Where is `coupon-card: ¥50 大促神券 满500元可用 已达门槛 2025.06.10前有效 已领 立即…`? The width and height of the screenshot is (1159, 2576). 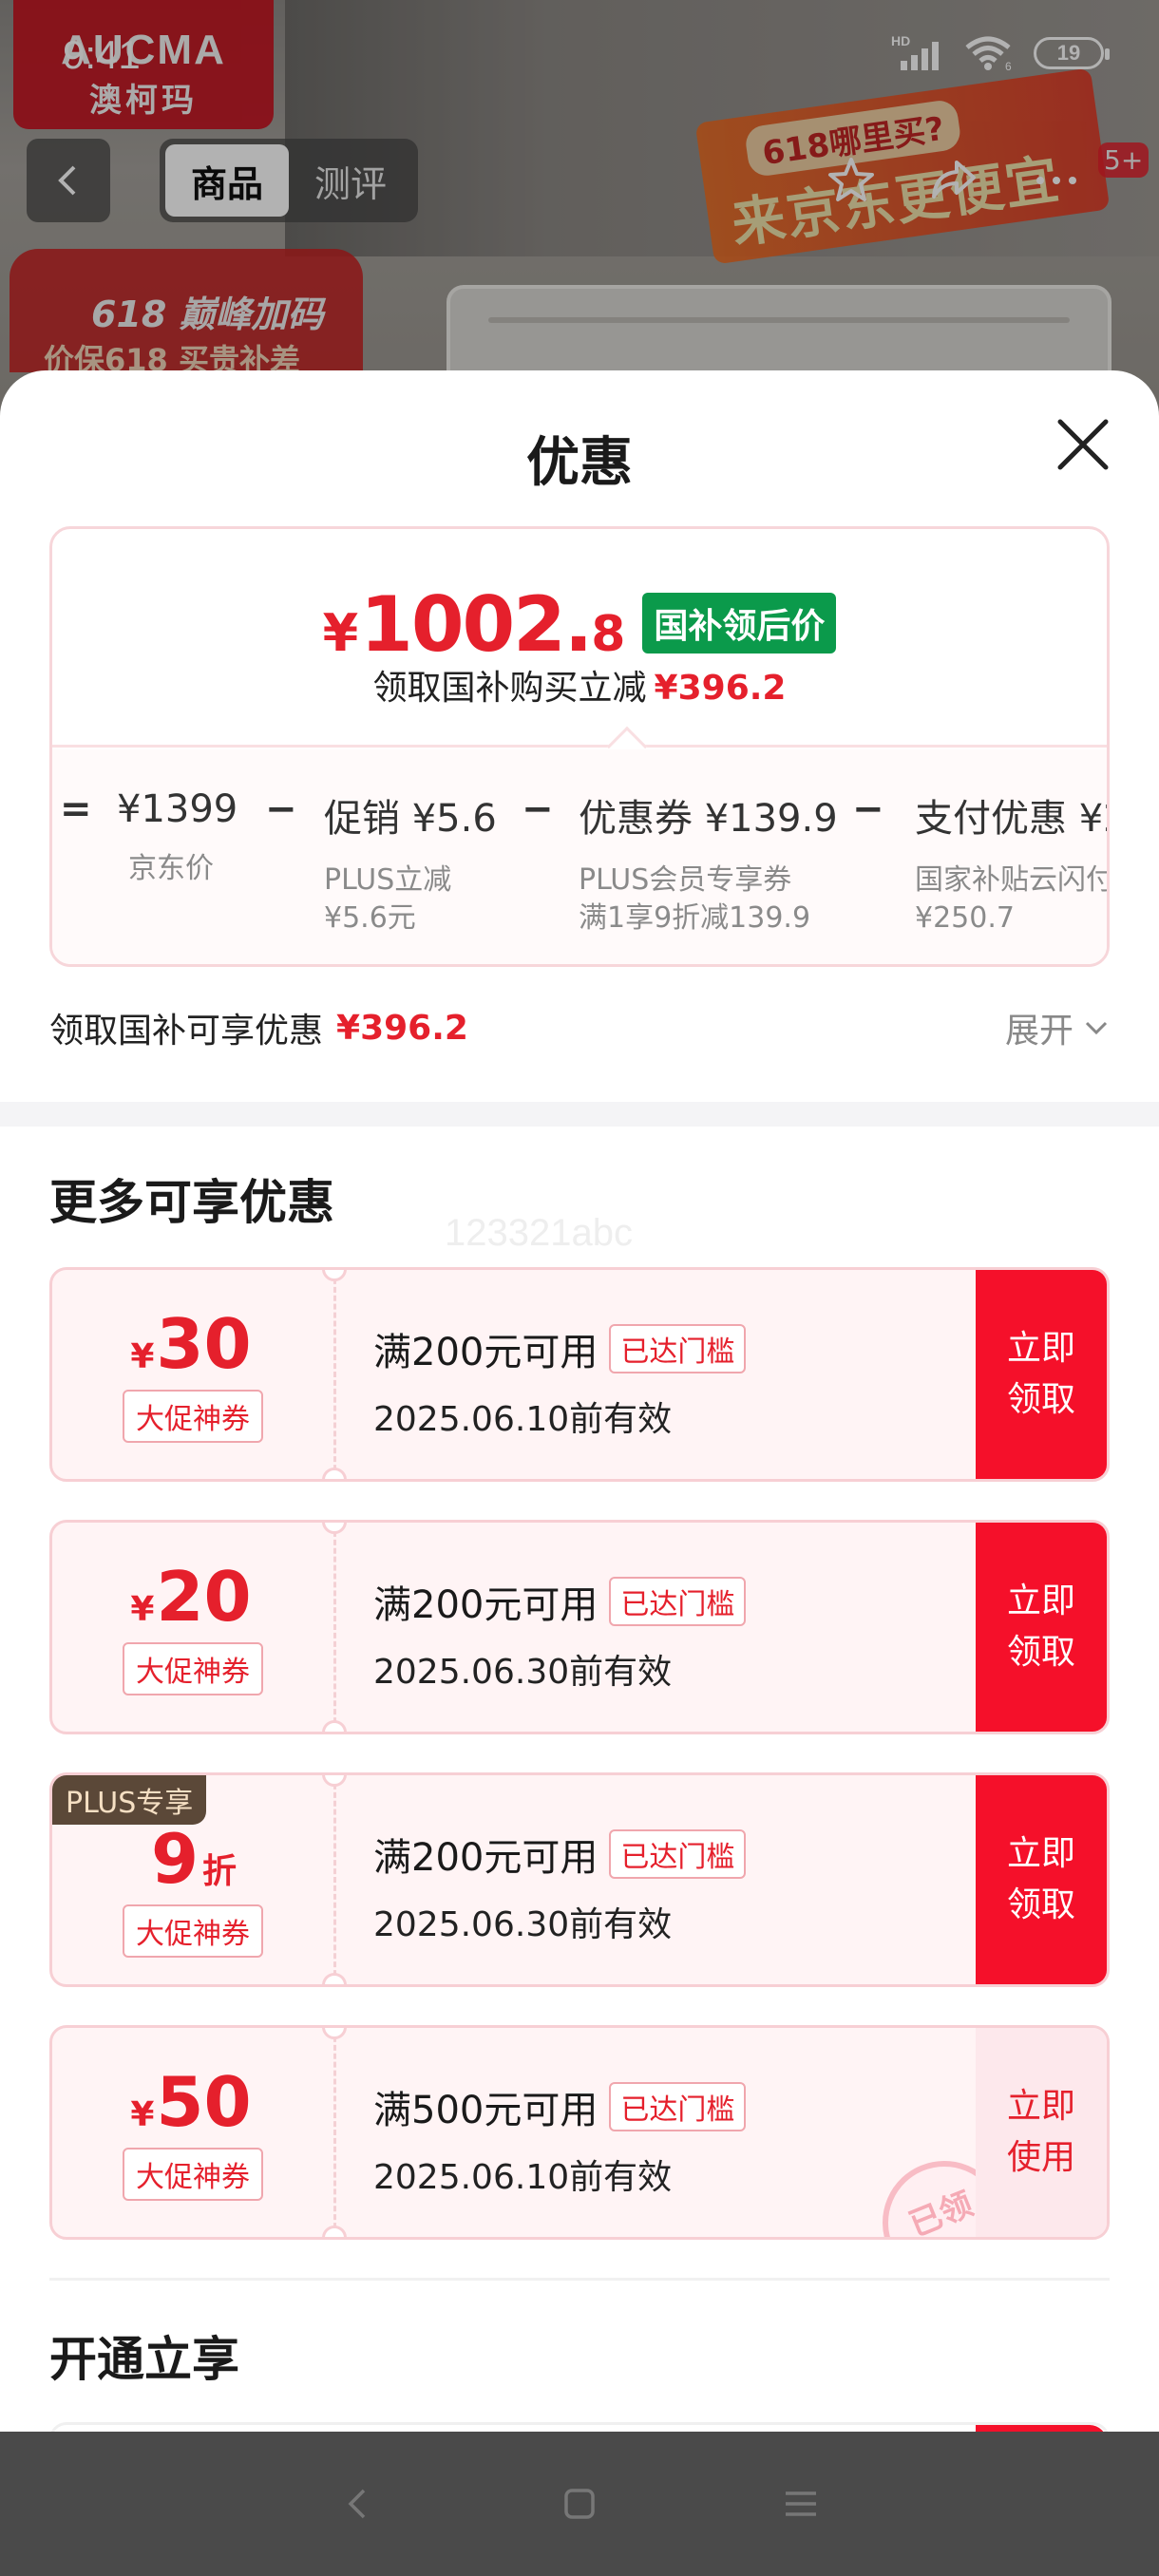 coupon-card: ¥50 大促神券 满500元可用 已达门槛 2025.06.10前有效 已领 立即… is located at coordinates (579, 2132).